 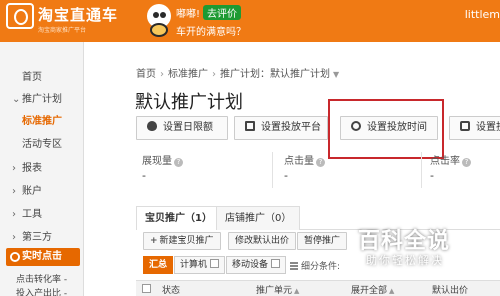 I want to click on ctr-label: 点击率?, so click(x=450, y=159).